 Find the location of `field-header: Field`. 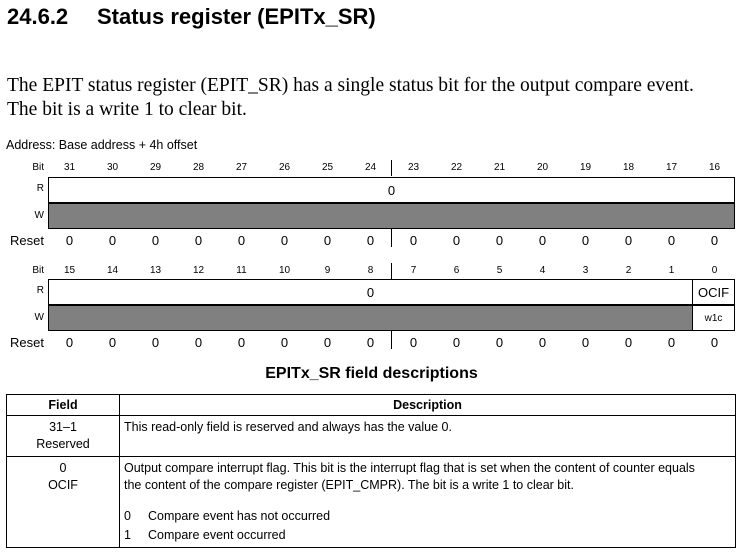

field-header: Field is located at coordinates (63, 405).